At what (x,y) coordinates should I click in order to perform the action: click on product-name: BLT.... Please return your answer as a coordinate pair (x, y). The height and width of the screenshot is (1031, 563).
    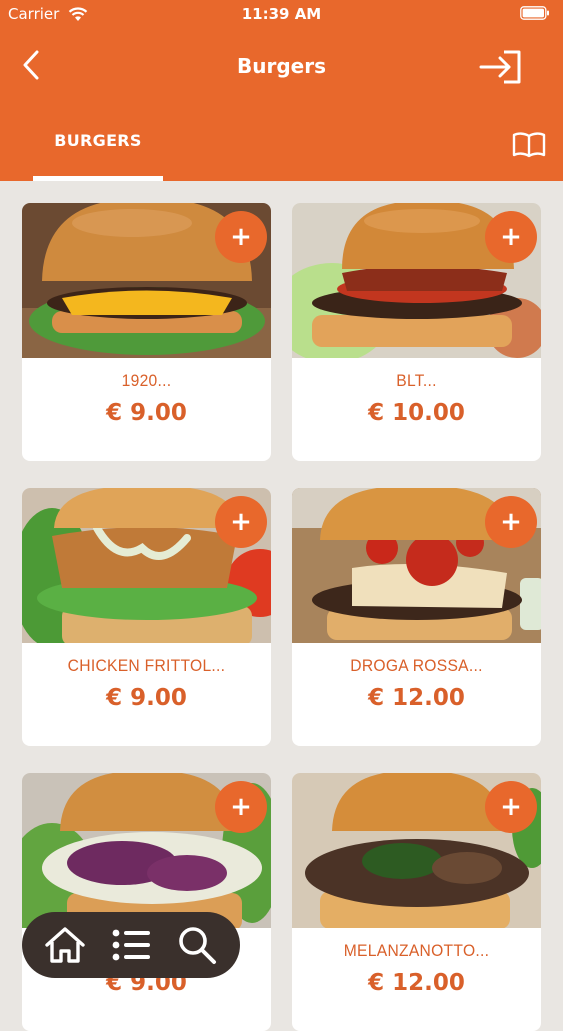
    Looking at the image, I should click on (416, 380).